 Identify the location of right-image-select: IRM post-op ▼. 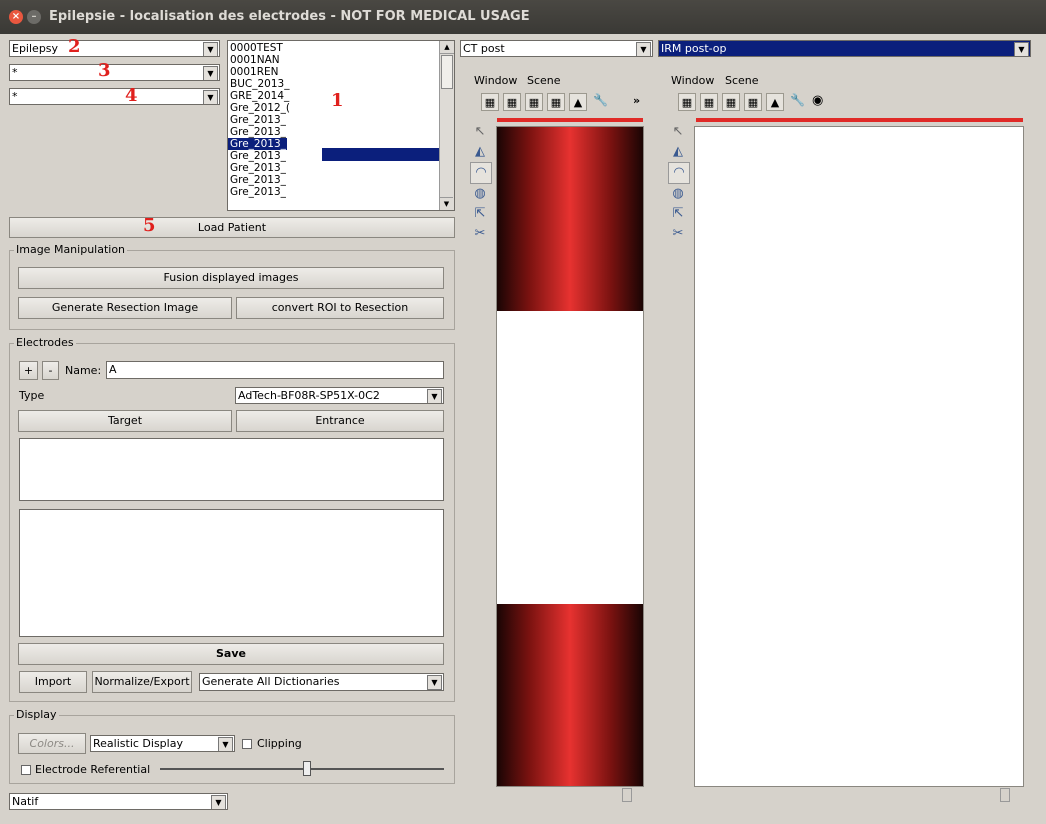
(844, 48).